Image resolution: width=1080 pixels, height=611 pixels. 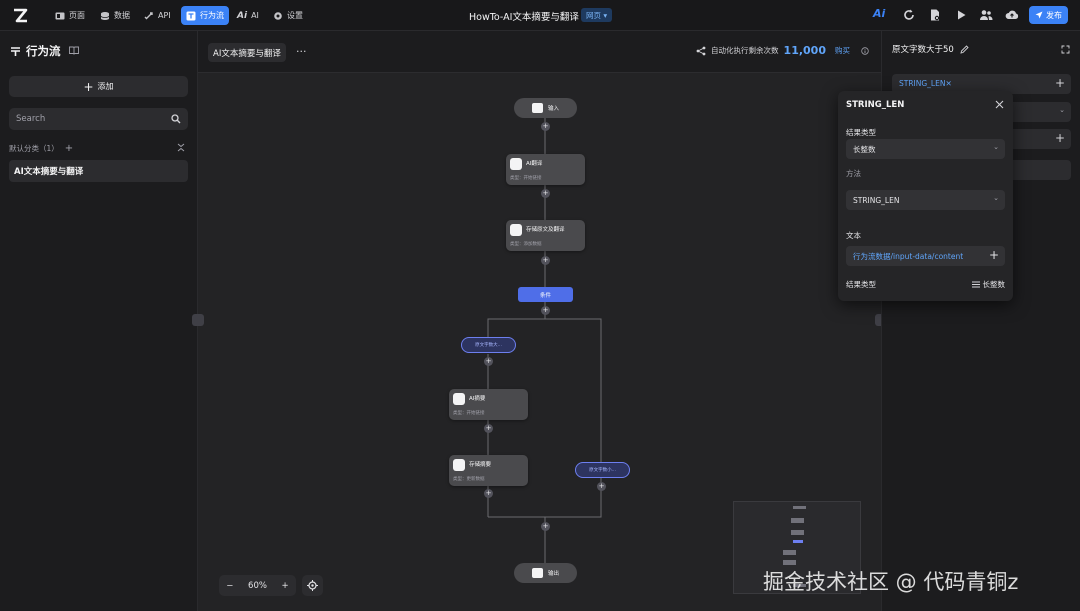 What do you see at coordinates (198, 320) in the screenshot?
I see `left-panel-toggle` at bounding box center [198, 320].